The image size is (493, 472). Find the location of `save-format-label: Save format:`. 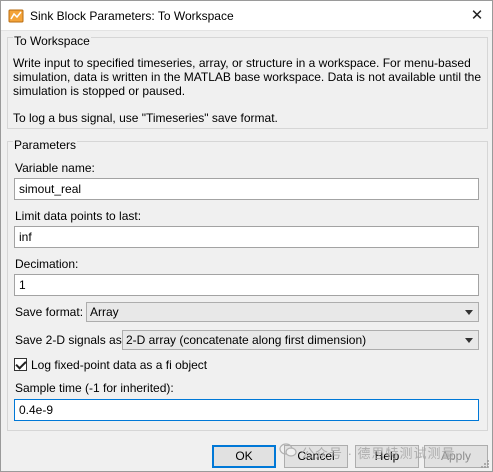

save-format-label: Save format: is located at coordinates (49, 312).